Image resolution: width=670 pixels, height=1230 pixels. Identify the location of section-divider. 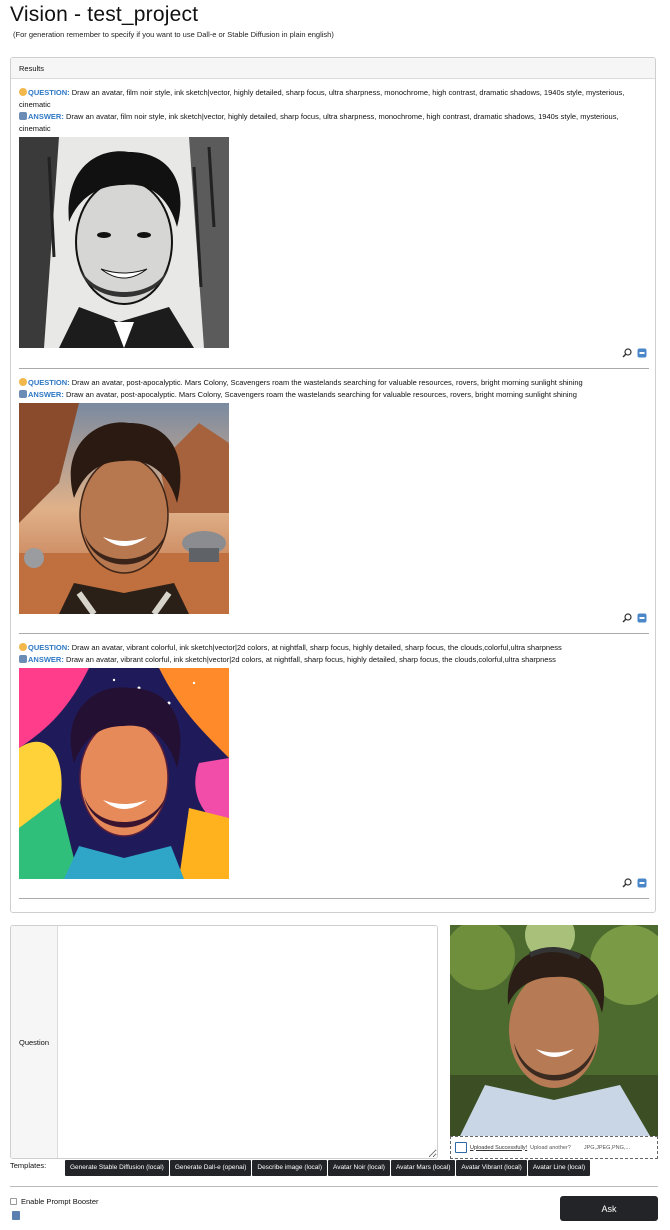
(334, 1186).